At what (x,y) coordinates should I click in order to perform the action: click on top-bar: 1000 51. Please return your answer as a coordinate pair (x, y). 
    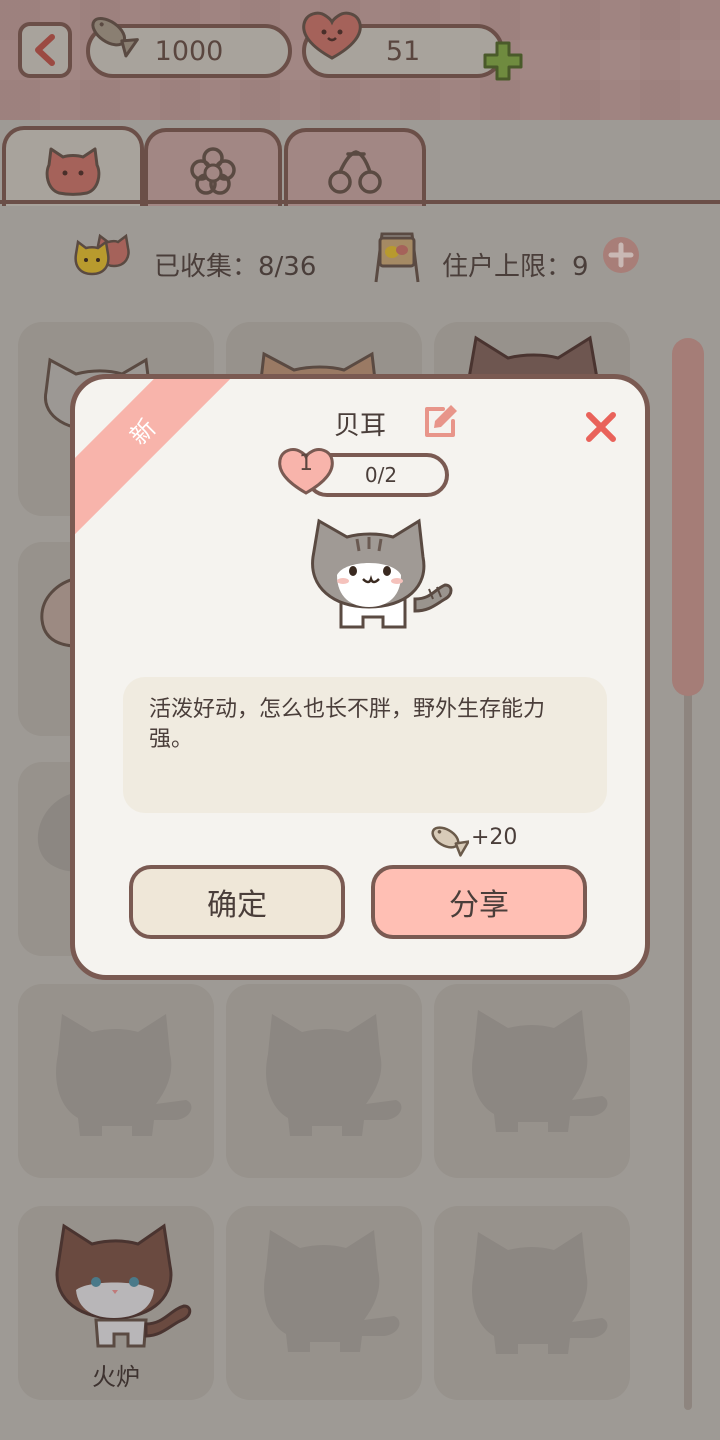
    Looking at the image, I should click on (360, 60).